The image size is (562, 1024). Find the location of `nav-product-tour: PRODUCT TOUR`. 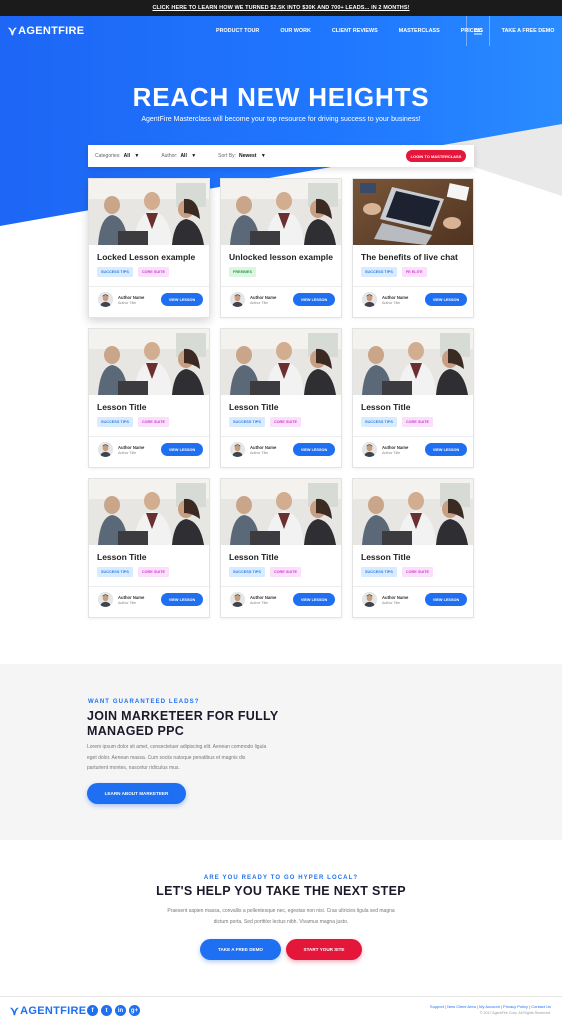

nav-product-tour: PRODUCT TOUR is located at coordinates (237, 31).